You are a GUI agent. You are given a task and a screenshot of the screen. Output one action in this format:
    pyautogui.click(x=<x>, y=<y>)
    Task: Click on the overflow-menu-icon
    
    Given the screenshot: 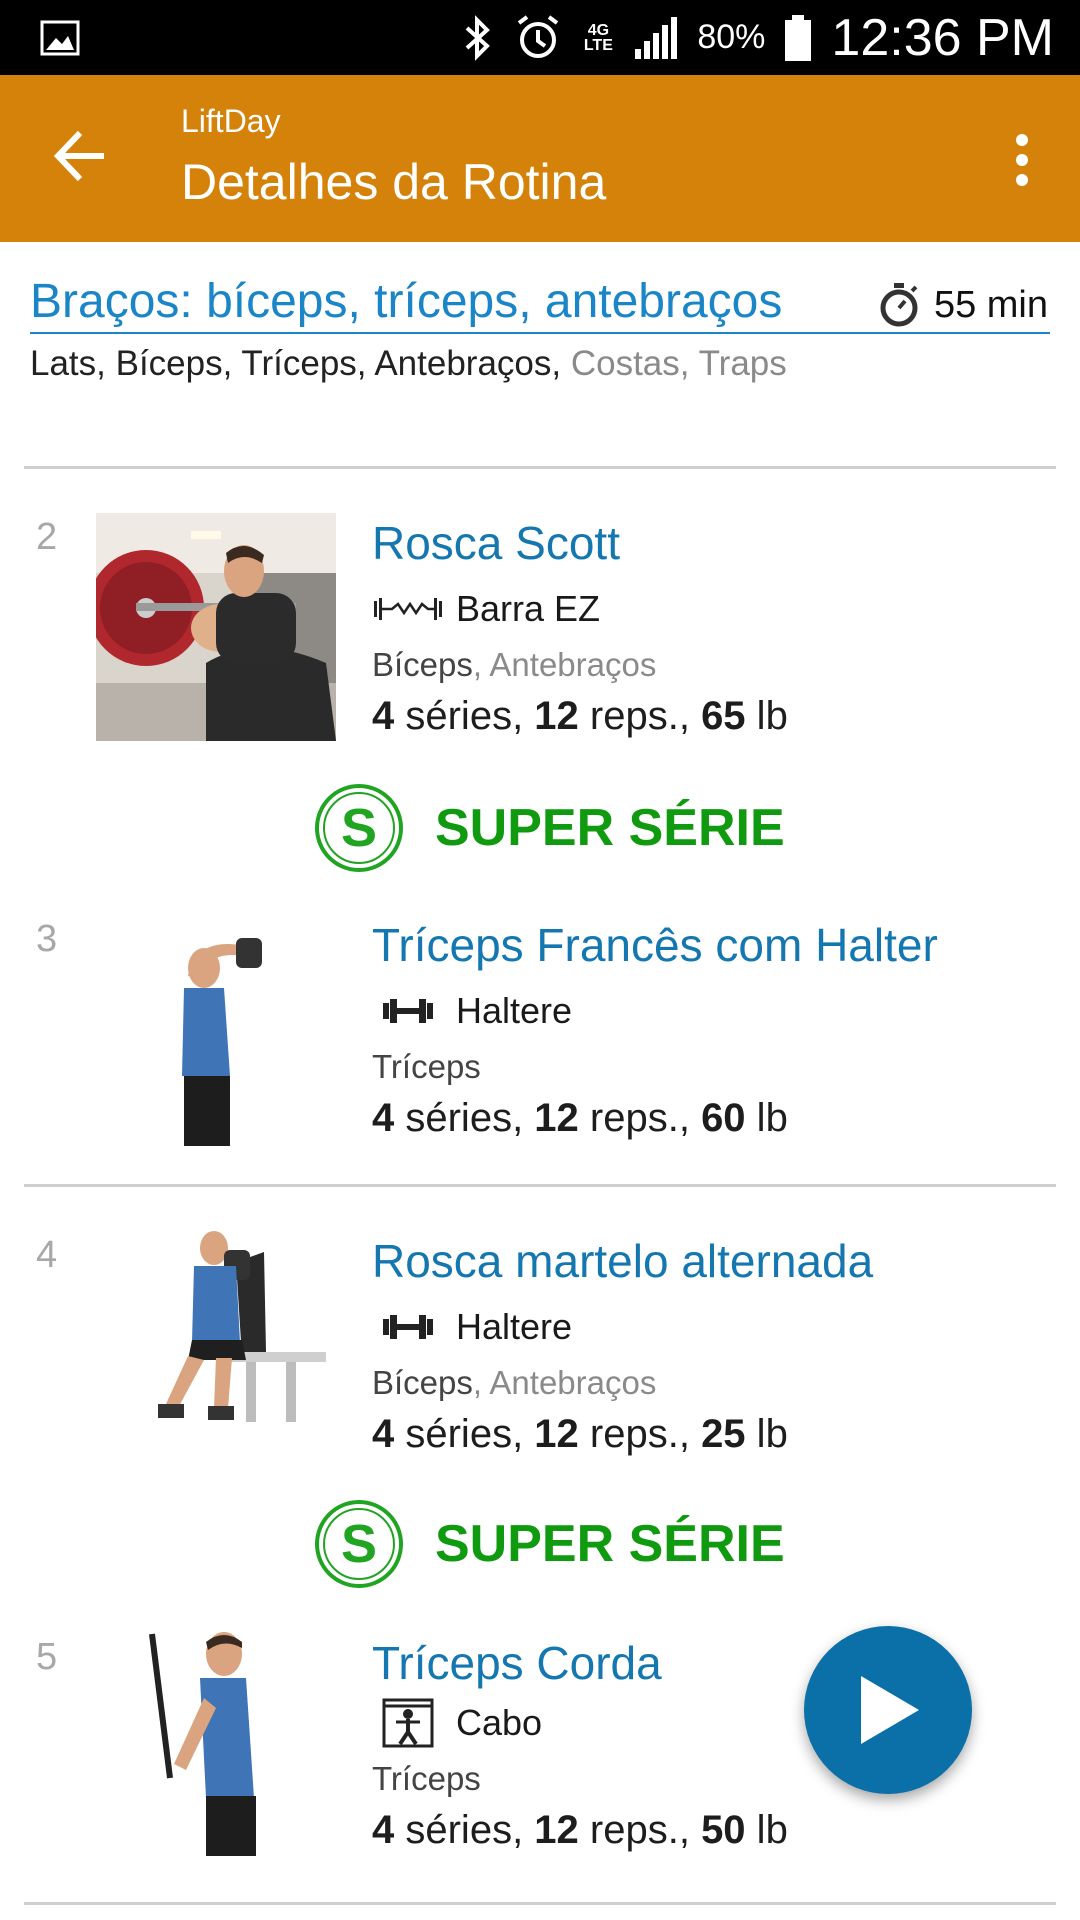 What is the action you would take?
    pyautogui.click(x=1022, y=160)
    